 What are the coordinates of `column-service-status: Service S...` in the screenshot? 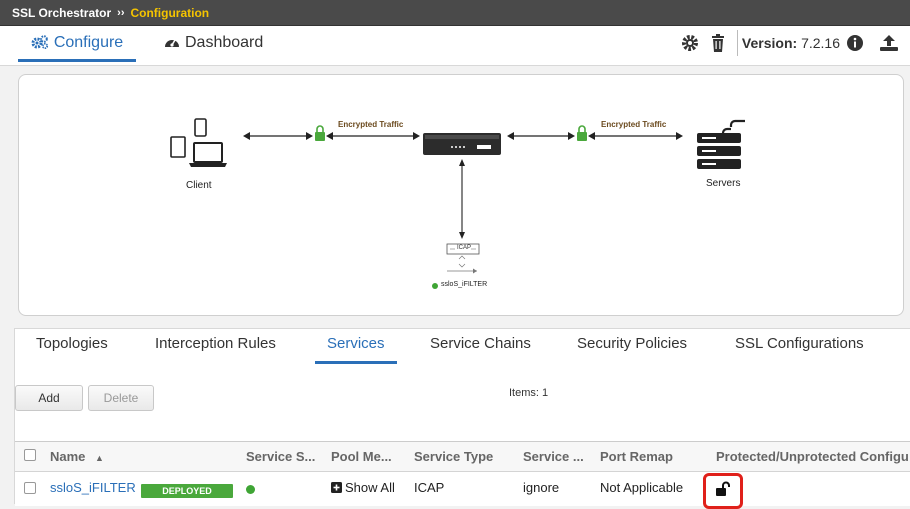 It's located at (280, 456).